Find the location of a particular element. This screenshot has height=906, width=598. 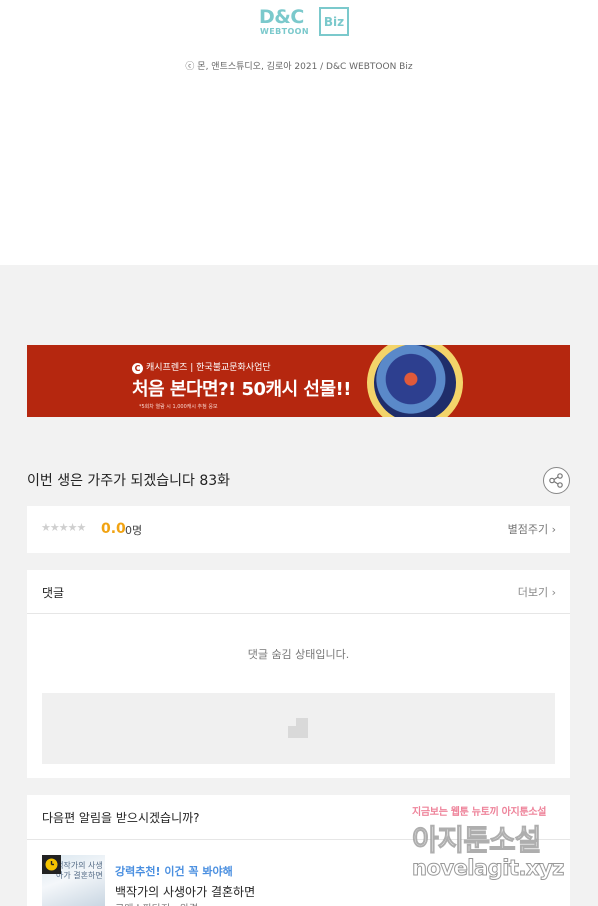

rating-score: 0.0 is located at coordinates (113, 529).